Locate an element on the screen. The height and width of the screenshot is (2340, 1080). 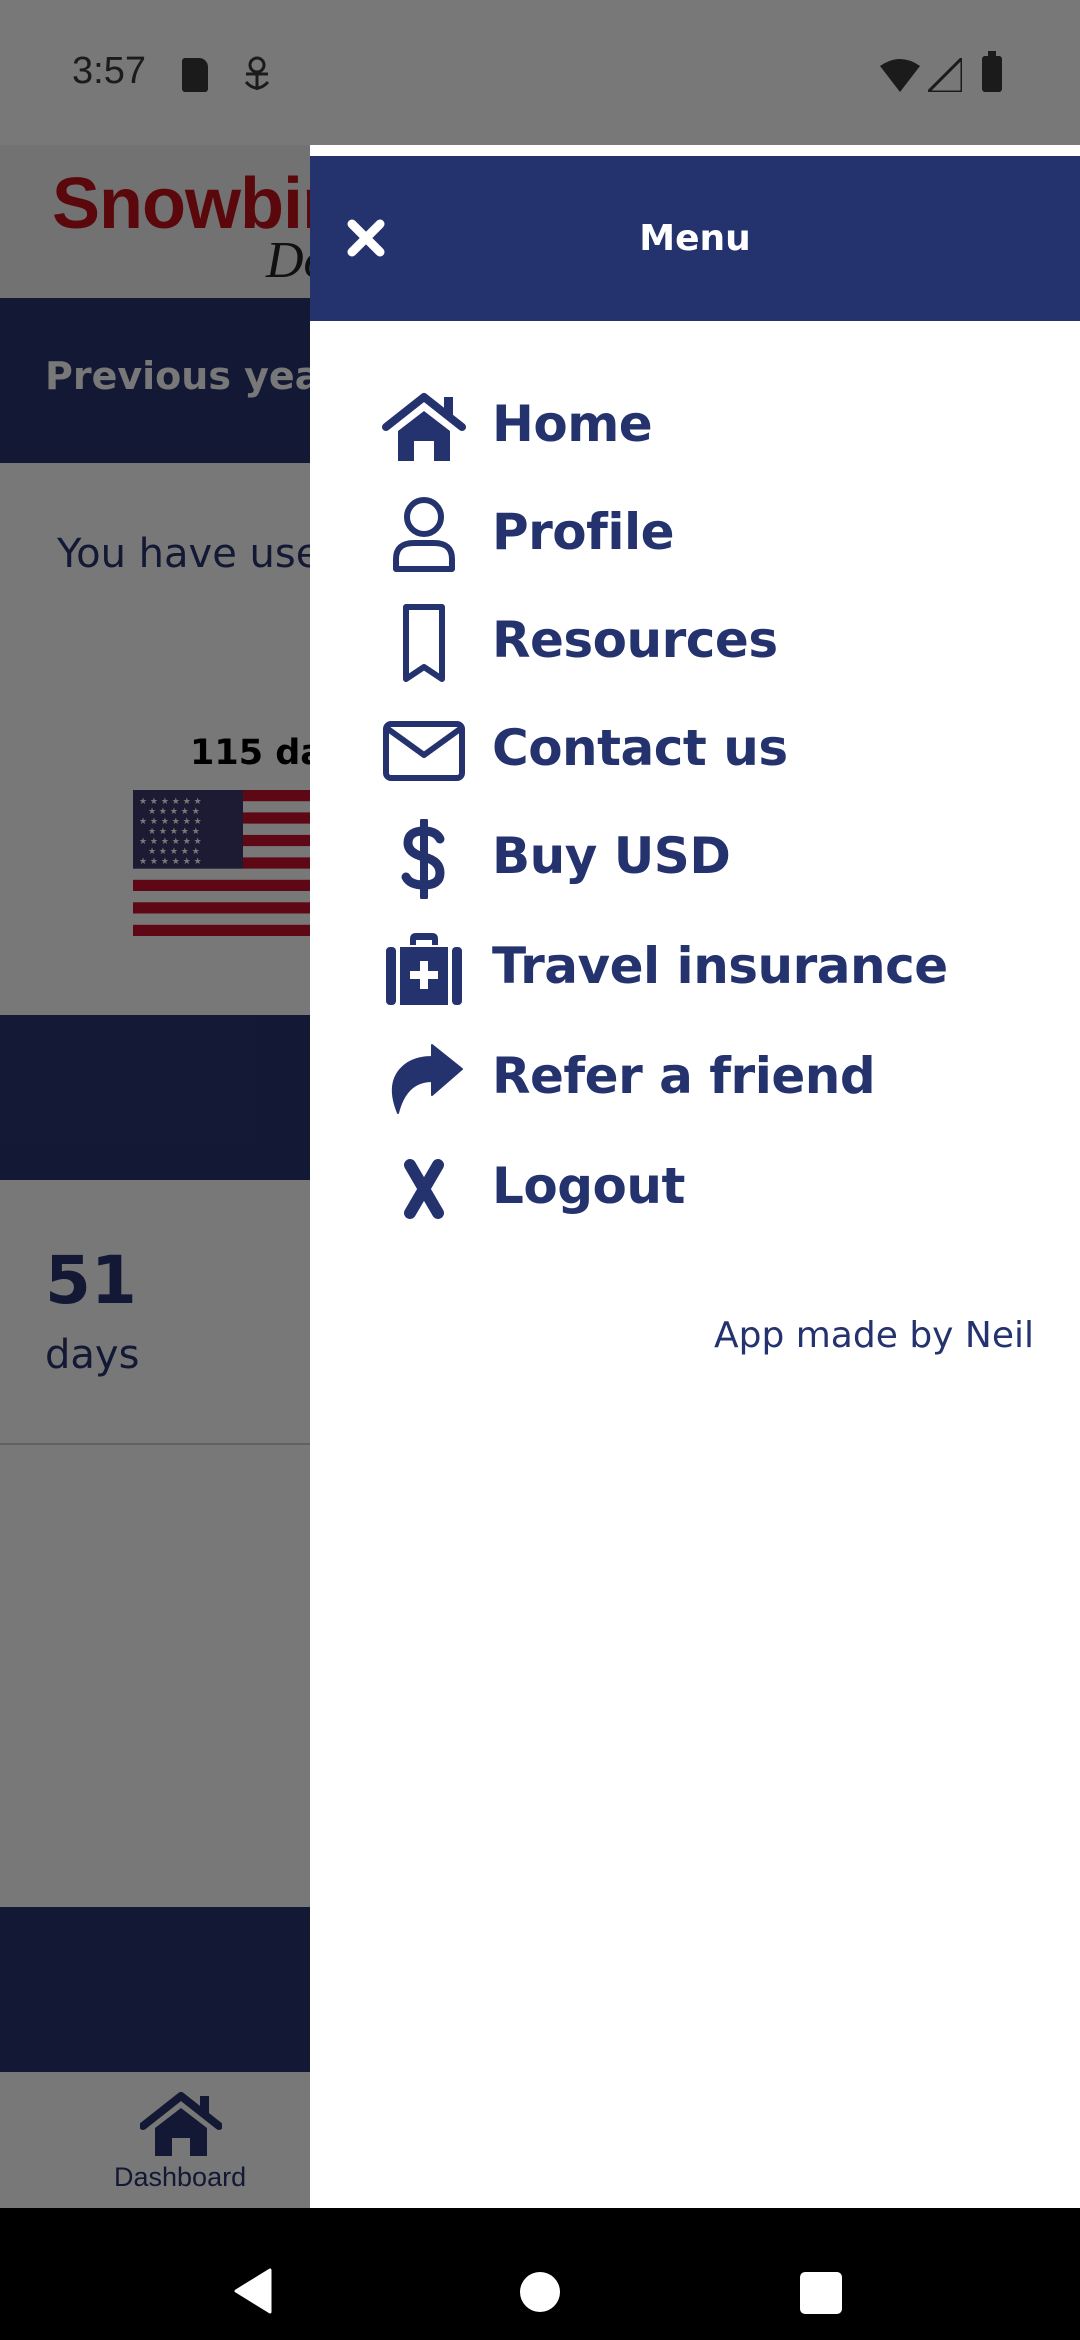
system-nav-bar is located at coordinates (540, 2274).